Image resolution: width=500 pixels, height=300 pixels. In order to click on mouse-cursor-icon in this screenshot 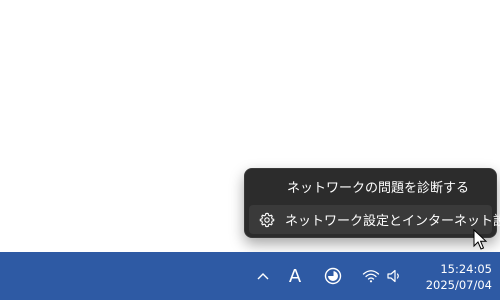, I will do `click(481, 239)`.